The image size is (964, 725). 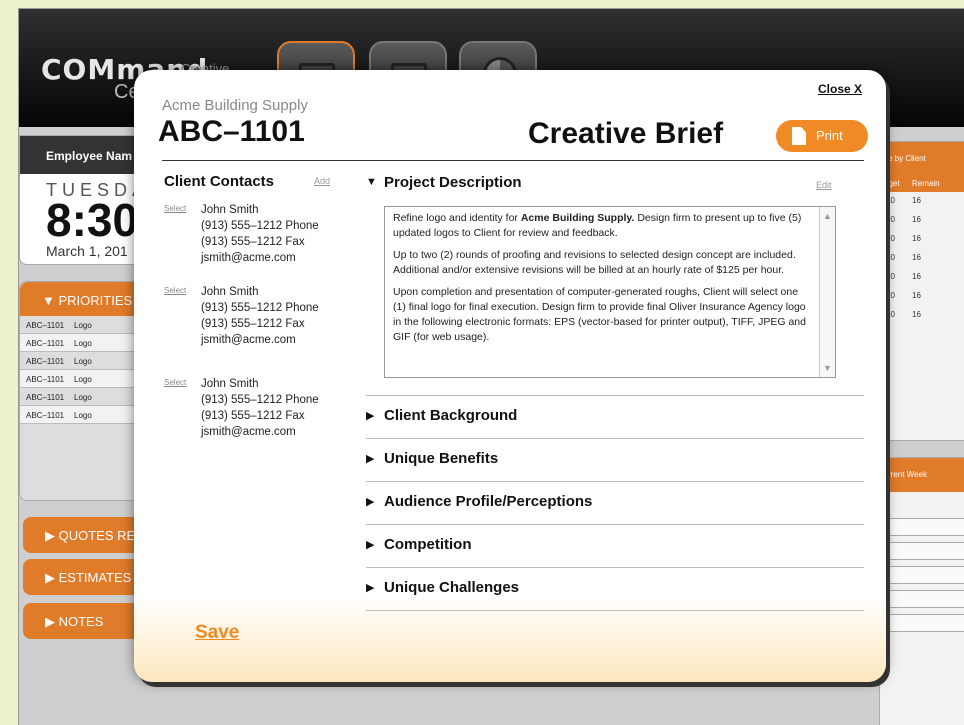 What do you see at coordinates (615, 417) in the screenshot?
I see `section-client-background: ▶ Client Background` at bounding box center [615, 417].